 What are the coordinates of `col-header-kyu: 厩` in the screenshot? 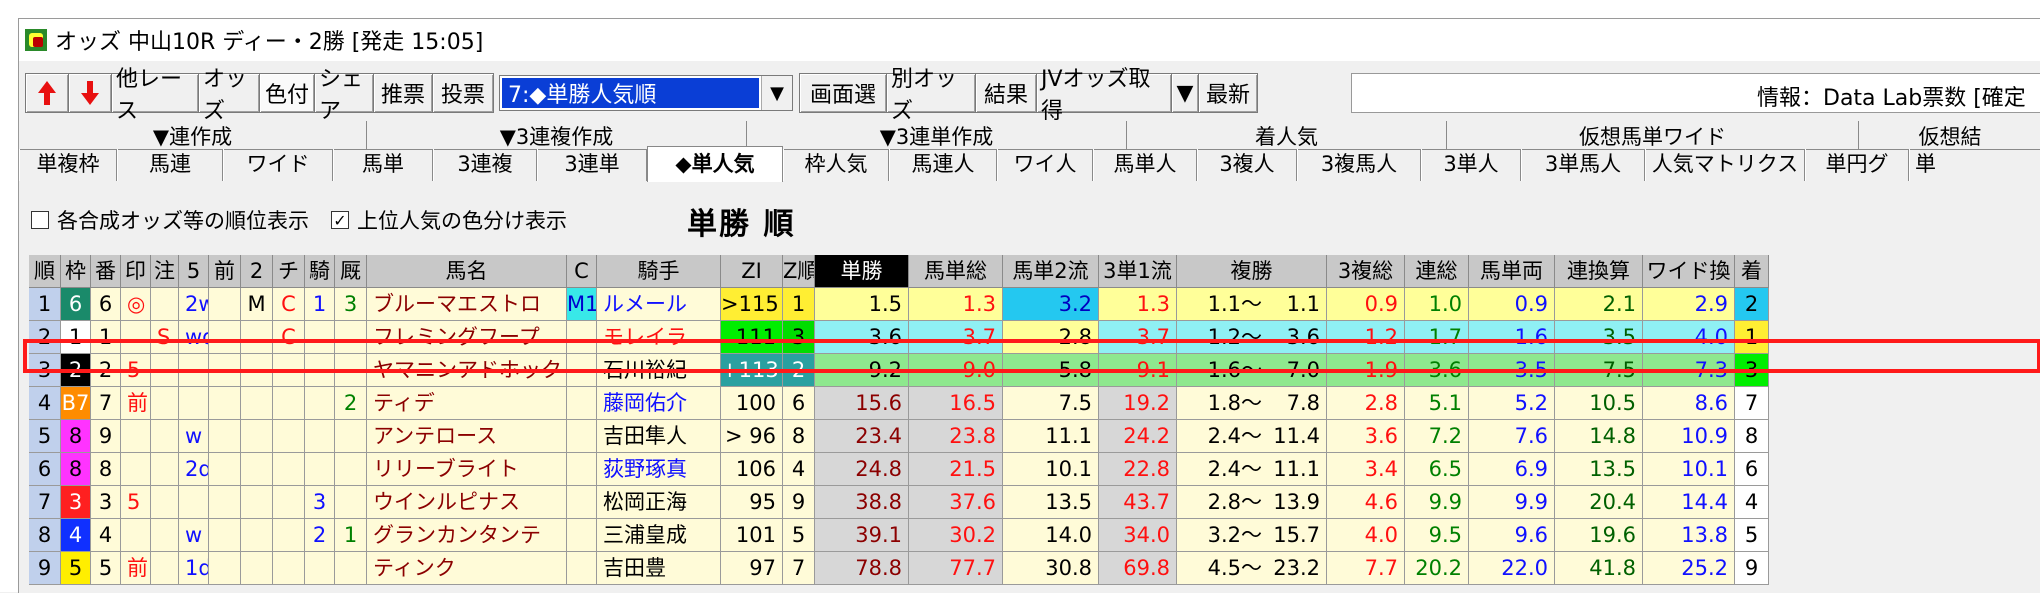 It's located at (351, 271).